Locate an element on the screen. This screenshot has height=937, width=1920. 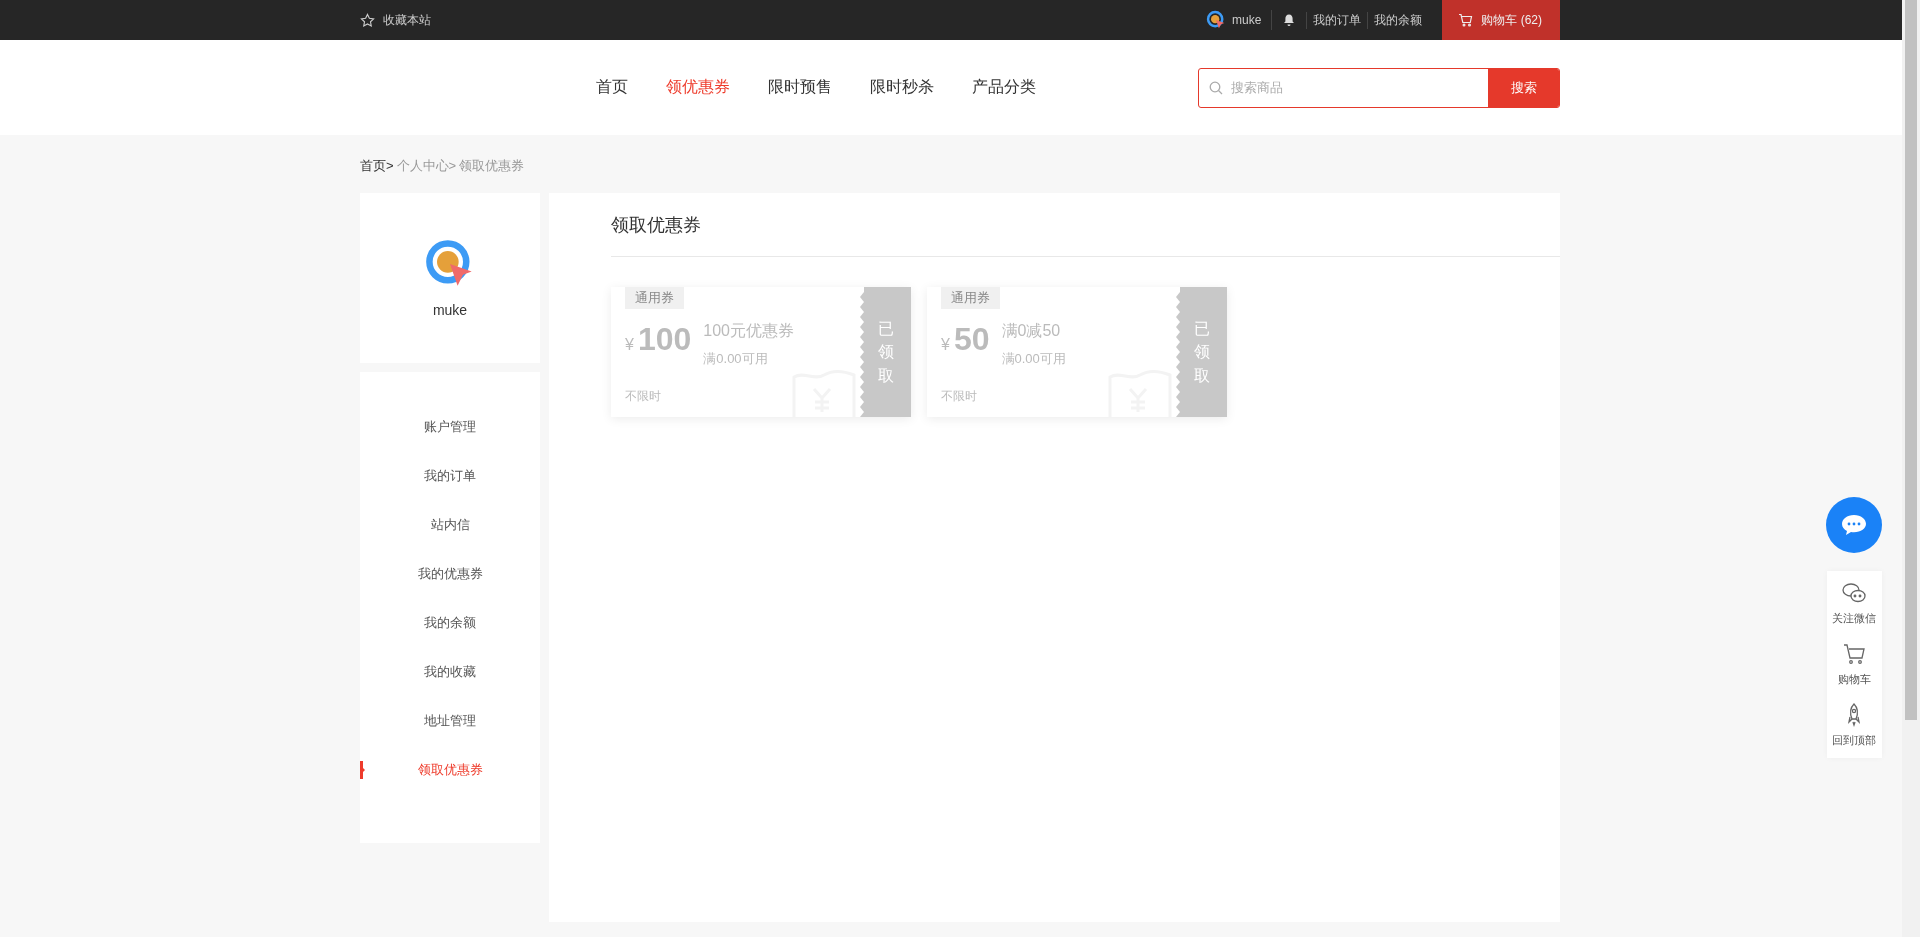
toolbar-item: 关注微信 is located at coordinates (1854, 603).